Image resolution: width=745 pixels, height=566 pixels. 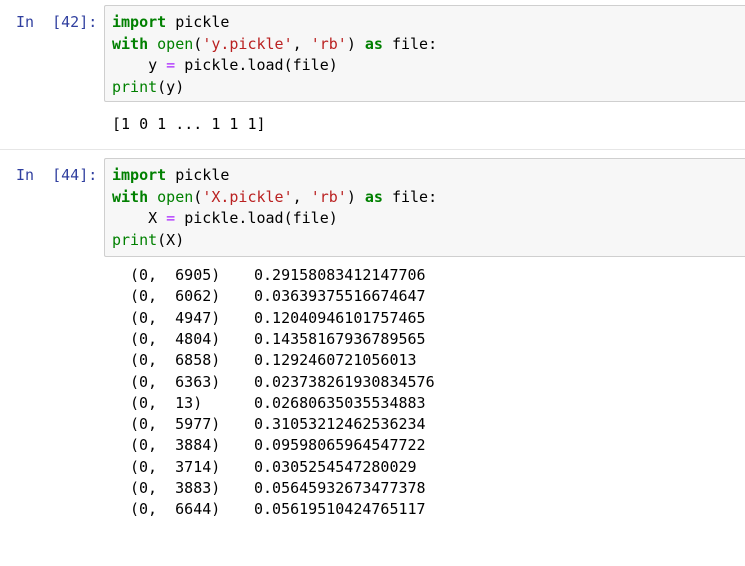 I want to click on sparse-index: (0, 6644), so click(x=175, y=509).